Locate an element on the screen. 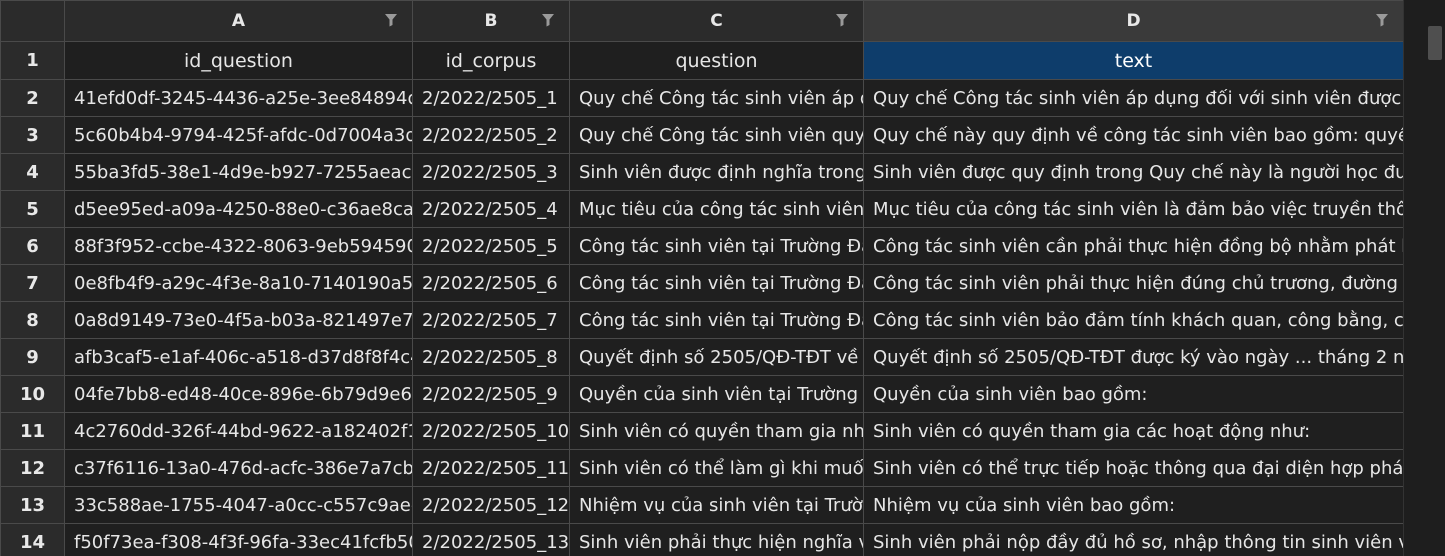 The image size is (1445, 556). cell: 04fe7bb8-ed48-40ce-896e-6b79d9e617 is located at coordinates (238, 394).